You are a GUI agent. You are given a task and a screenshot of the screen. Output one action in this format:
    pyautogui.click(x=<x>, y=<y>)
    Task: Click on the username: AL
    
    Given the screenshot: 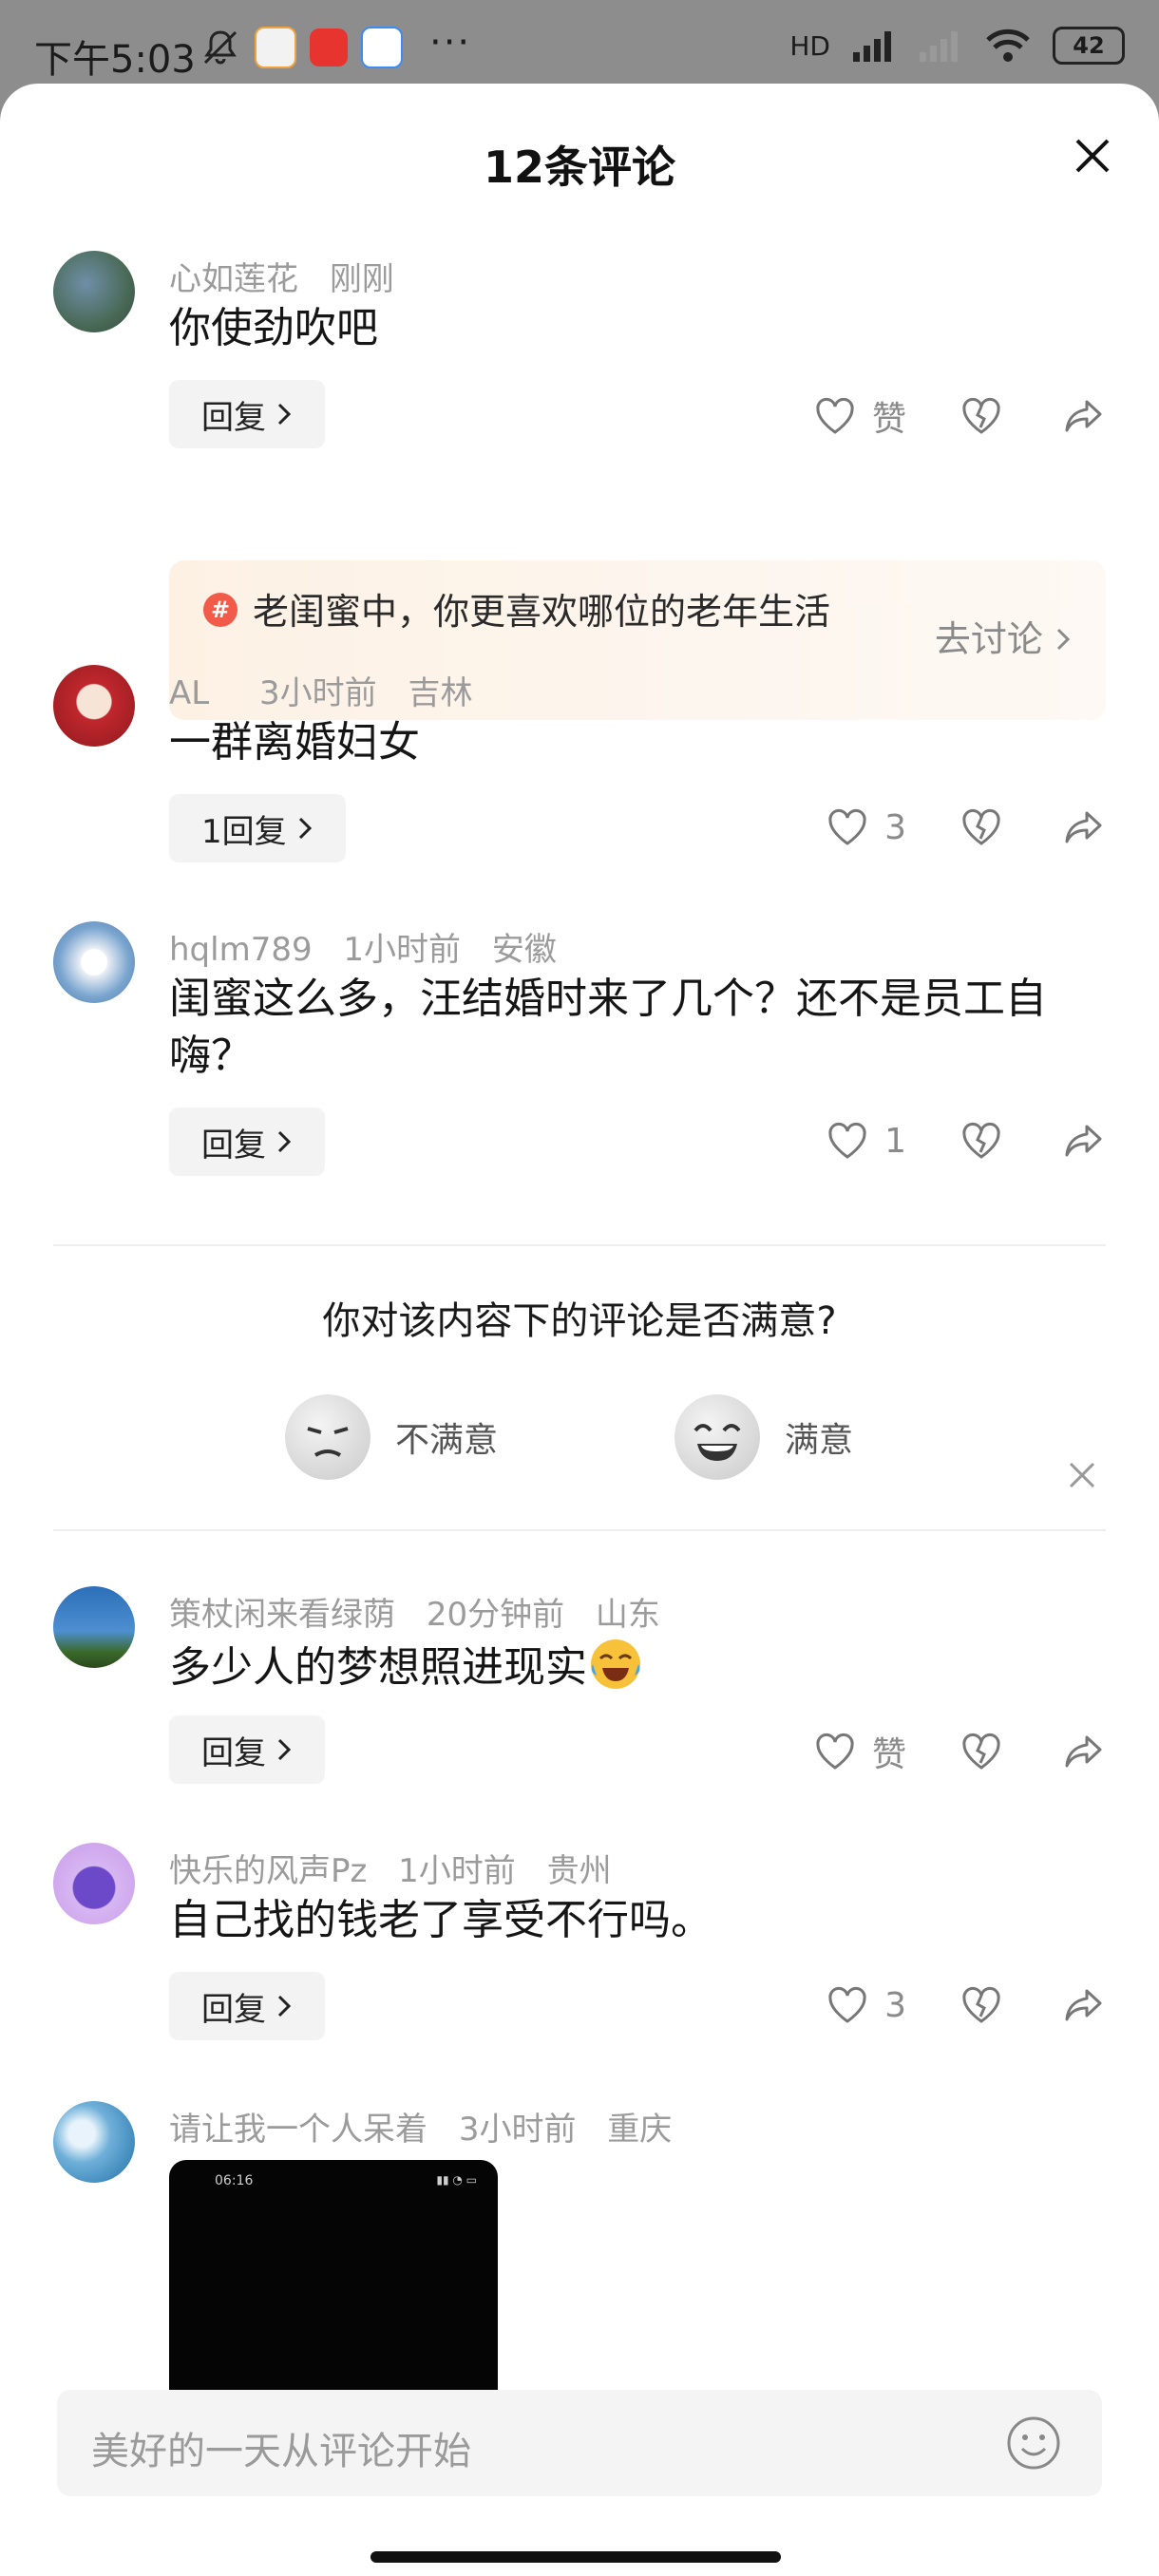 What is the action you would take?
    pyautogui.click(x=189, y=693)
    